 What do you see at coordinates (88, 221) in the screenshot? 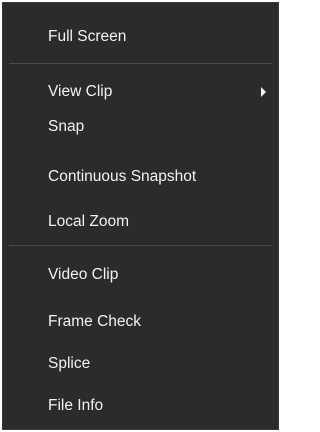
I see `menu-item-label: Local Zoom` at bounding box center [88, 221].